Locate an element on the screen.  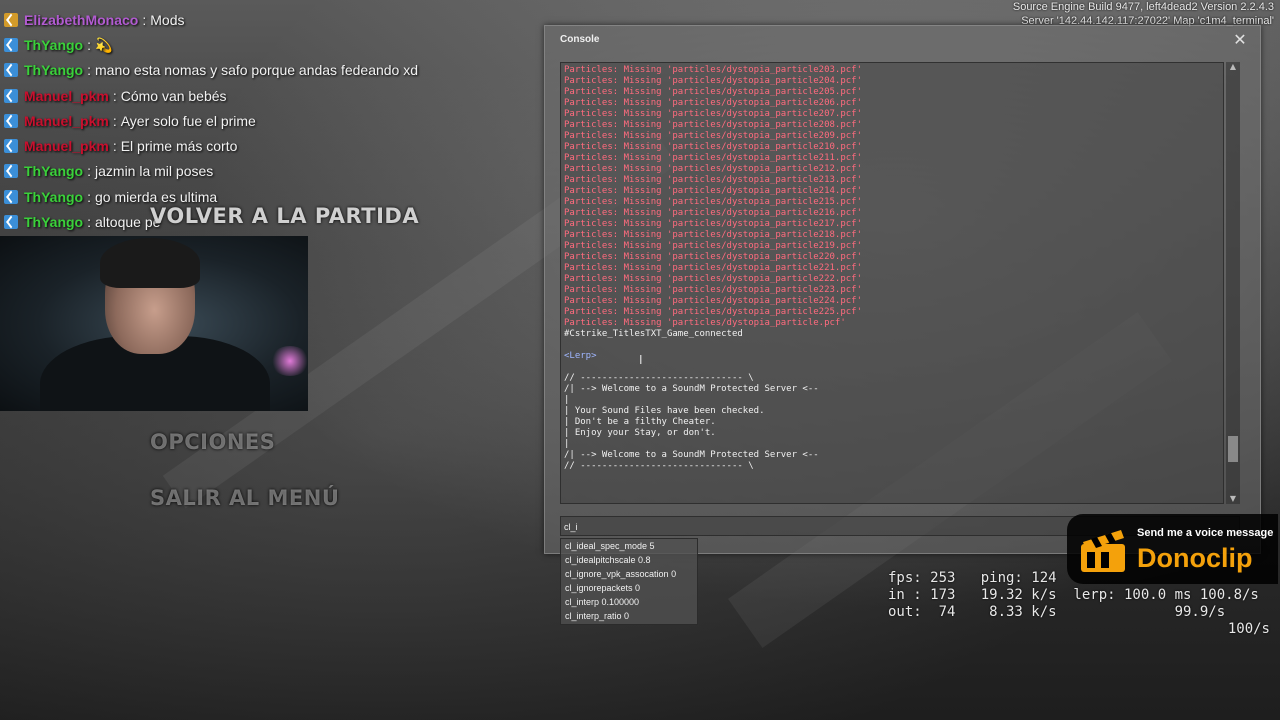
resume-game-button: VOLVER A LA PARTIDA is located at coordinates (284, 216).